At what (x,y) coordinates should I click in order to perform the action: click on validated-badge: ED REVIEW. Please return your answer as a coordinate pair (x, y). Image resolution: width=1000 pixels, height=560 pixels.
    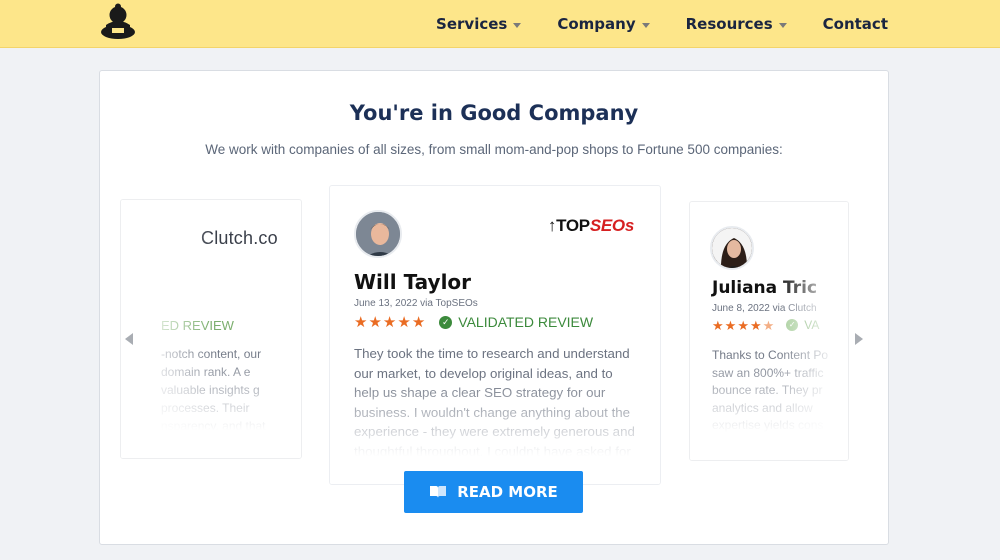
    Looking at the image, I should click on (197, 325).